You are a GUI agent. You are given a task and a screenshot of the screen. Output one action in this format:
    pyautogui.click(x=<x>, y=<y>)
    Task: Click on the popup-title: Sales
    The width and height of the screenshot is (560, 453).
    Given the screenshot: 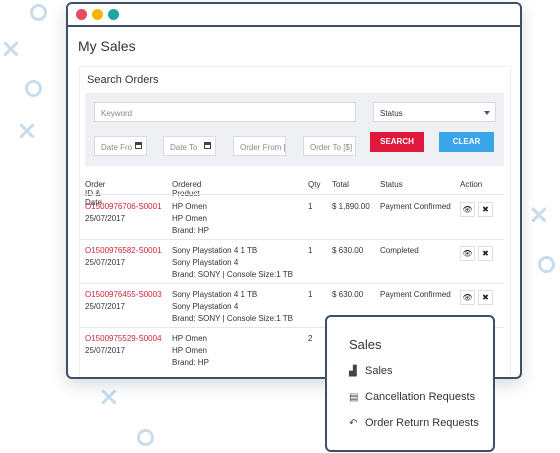 What is the action you would take?
    pyautogui.click(x=365, y=344)
    